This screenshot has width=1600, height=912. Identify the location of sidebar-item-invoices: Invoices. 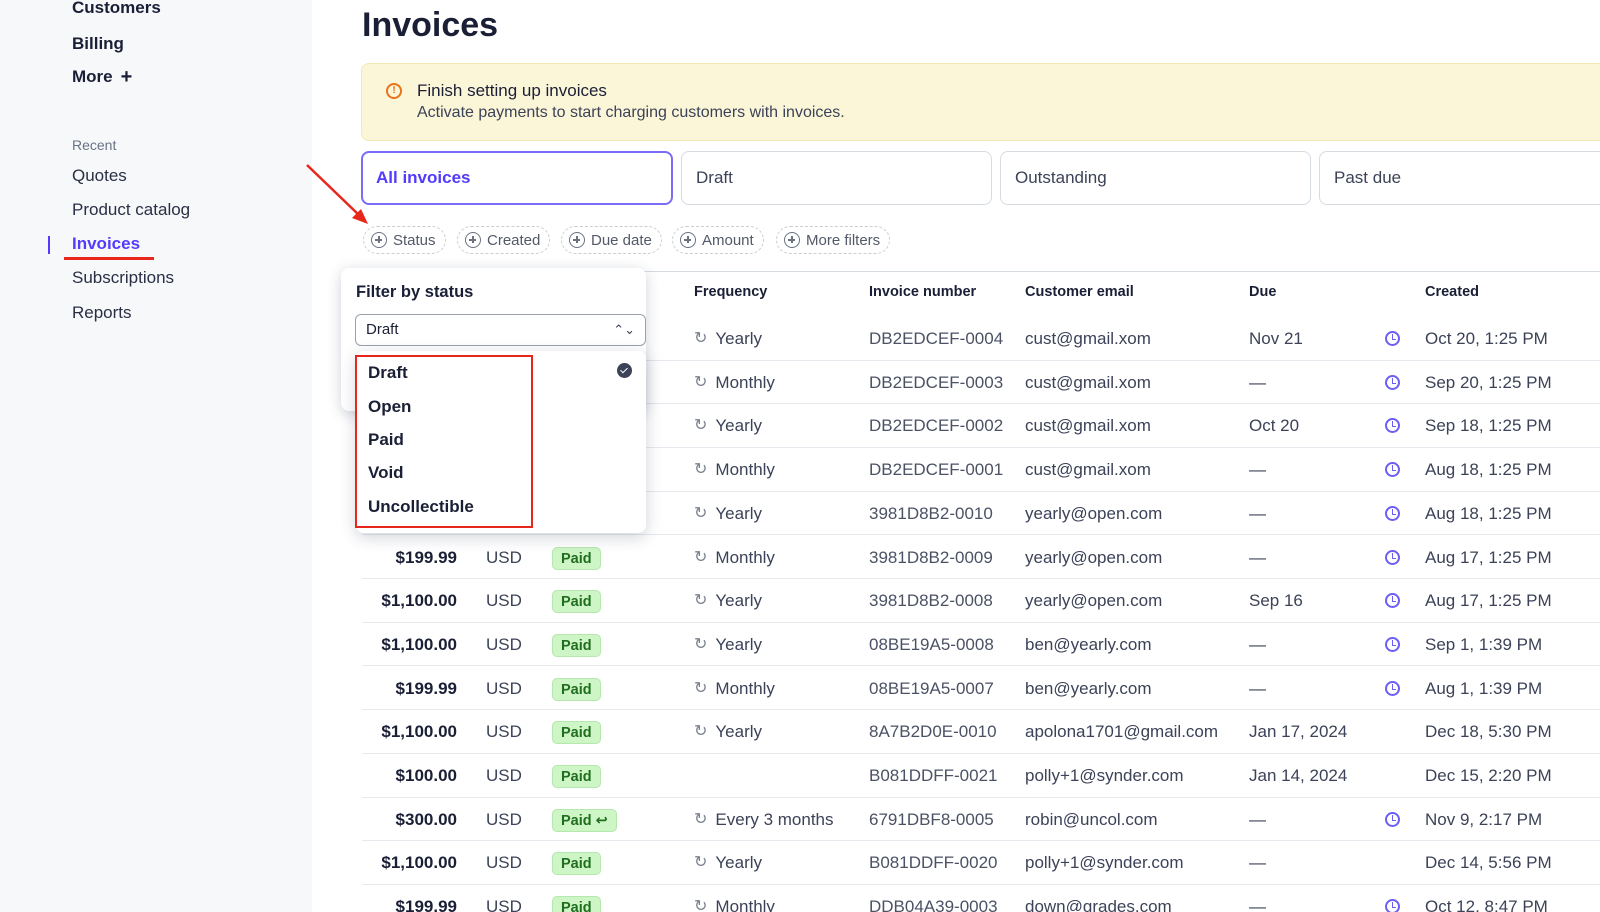
(106, 244).